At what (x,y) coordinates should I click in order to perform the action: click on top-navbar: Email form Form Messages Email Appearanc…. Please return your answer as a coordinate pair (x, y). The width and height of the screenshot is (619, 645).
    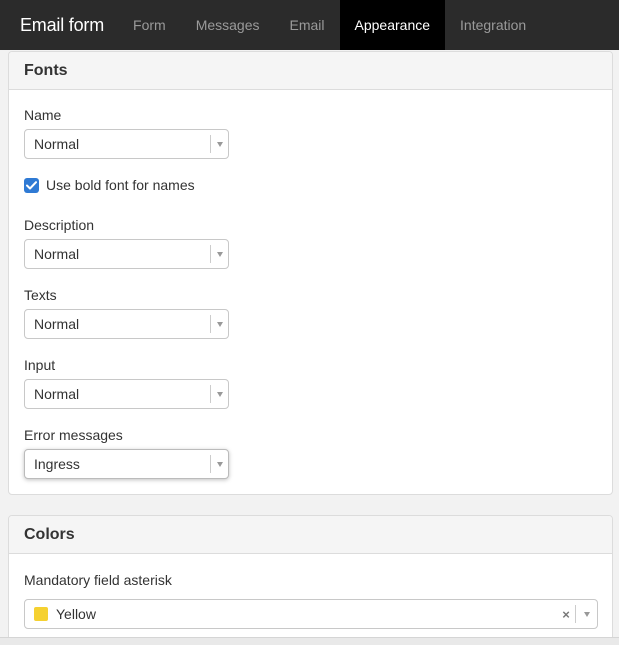
    Looking at the image, I should click on (309, 25).